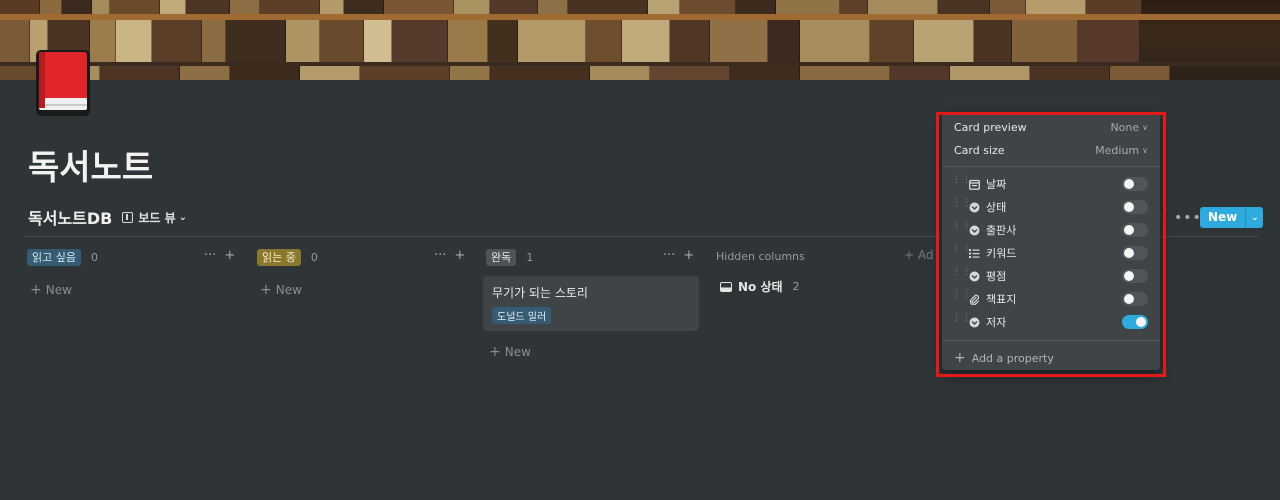  Describe the element at coordinates (974, 253) in the screenshot. I see `list-icon` at that location.